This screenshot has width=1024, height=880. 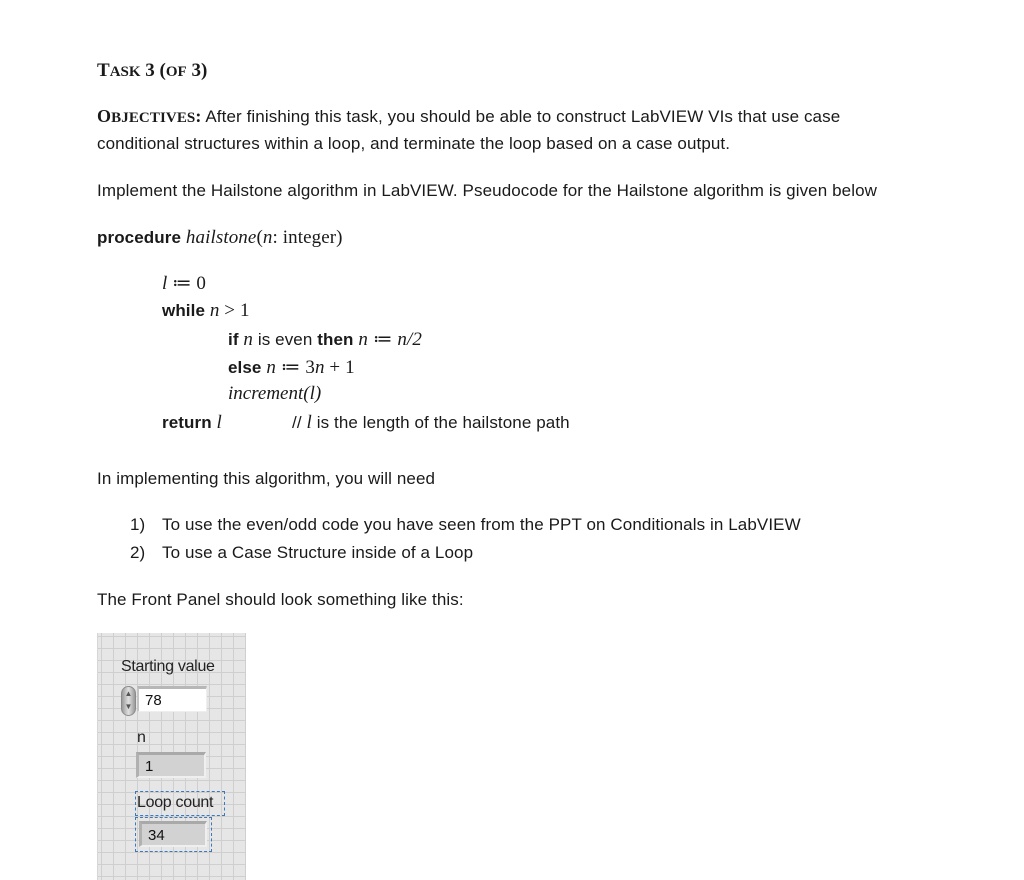 What do you see at coordinates (168, 666) in the screenshot?
I see `starting-value-label: Starting value` at bounding box center [168, 666].